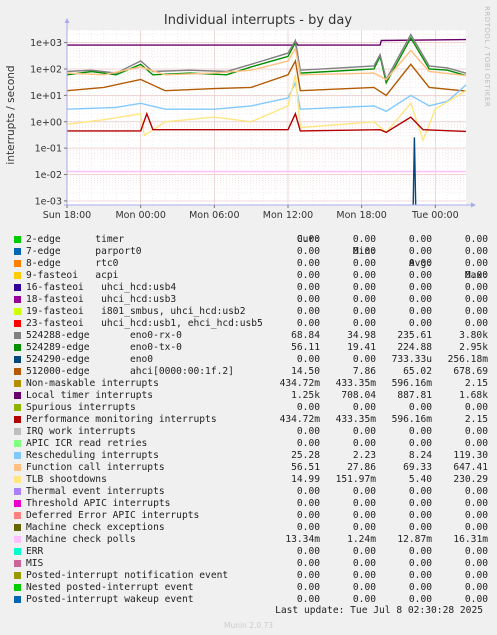 Image resolution: width=497 pixels, height=635 pixels. Describe the element at coordinates (305, 335) in the screenshot. I see `legend-cur-value: 68.84` at that location.